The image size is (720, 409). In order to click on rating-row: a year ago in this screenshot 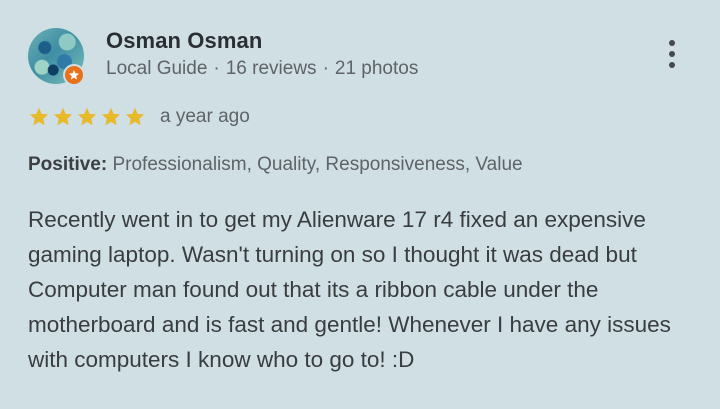, I will do `click(139, 117)`.